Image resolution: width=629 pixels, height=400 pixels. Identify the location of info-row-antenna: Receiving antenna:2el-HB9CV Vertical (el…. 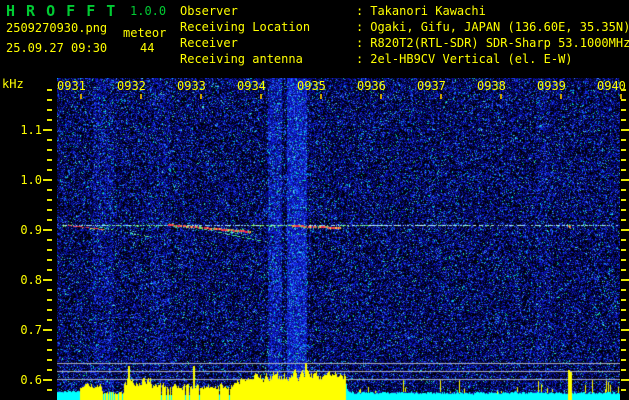
(404, 60).